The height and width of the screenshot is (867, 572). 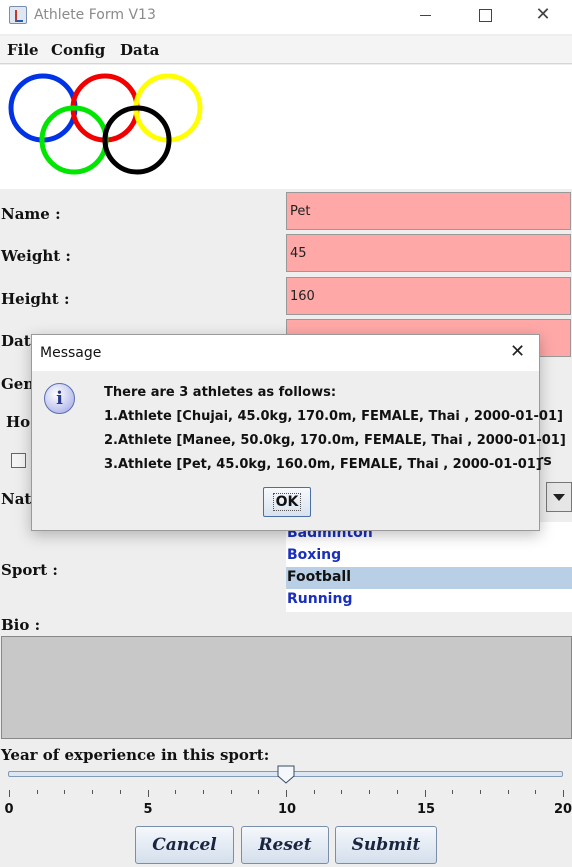 I want to click on height-field: 160, so click(x=428, y=296).